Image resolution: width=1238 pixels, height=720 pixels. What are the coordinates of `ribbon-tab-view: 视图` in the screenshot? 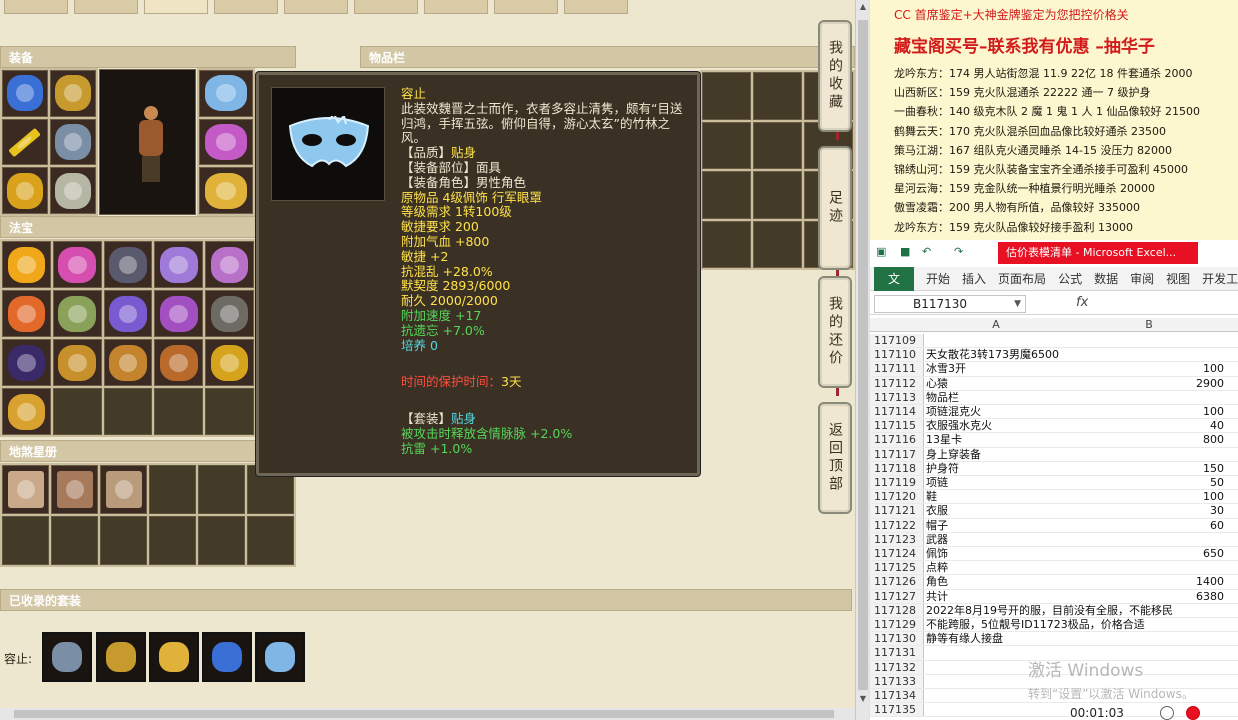 It's located at (1178, 278).